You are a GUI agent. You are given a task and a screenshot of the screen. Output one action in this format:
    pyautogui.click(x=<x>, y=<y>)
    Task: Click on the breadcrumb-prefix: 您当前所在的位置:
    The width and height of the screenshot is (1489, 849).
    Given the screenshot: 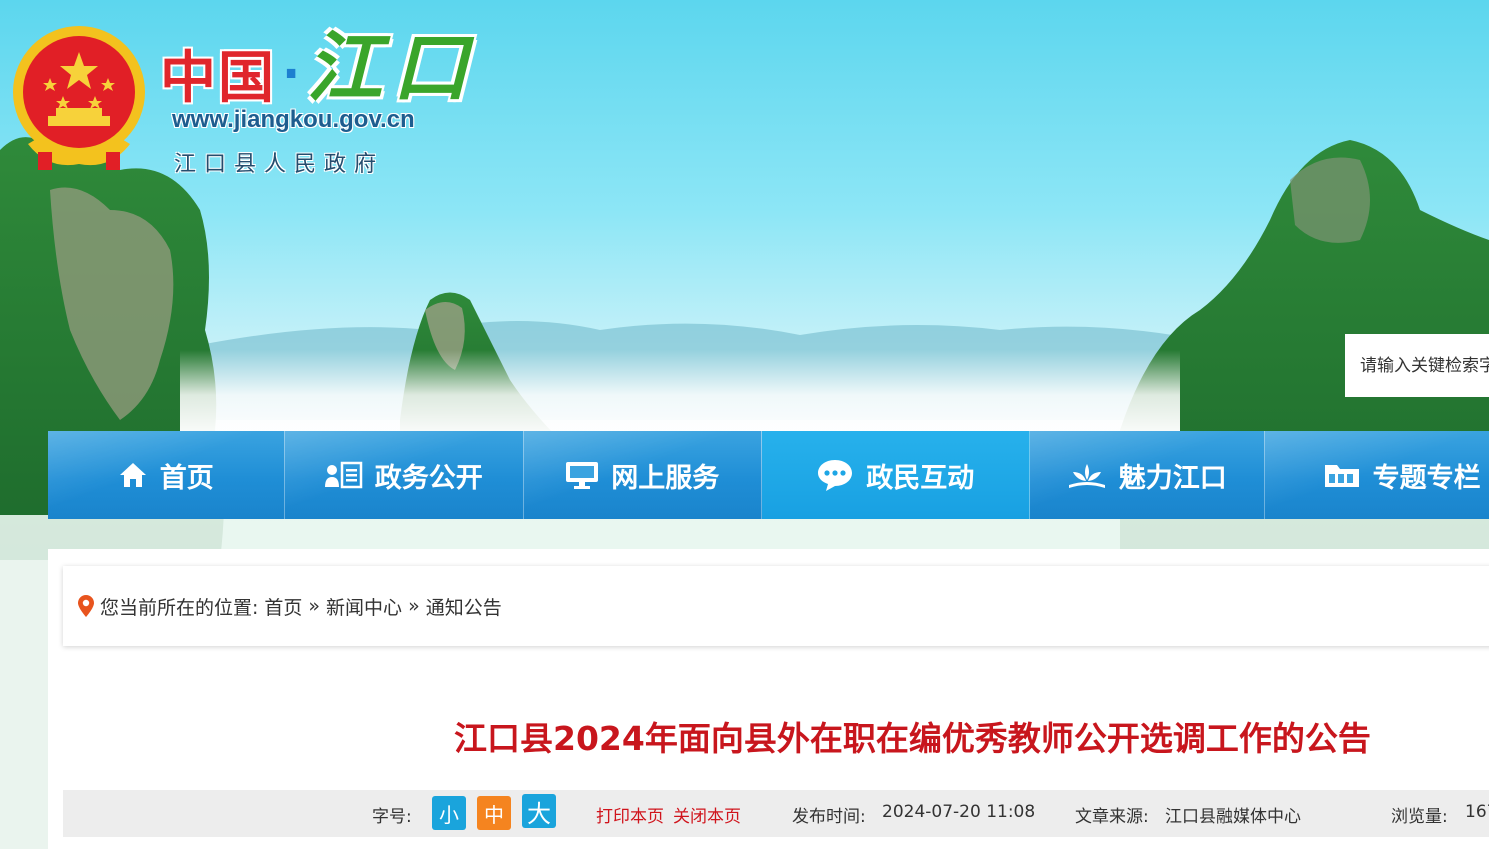 What is the action you would take?
    pyautogui.click(x=179, y=607)
    